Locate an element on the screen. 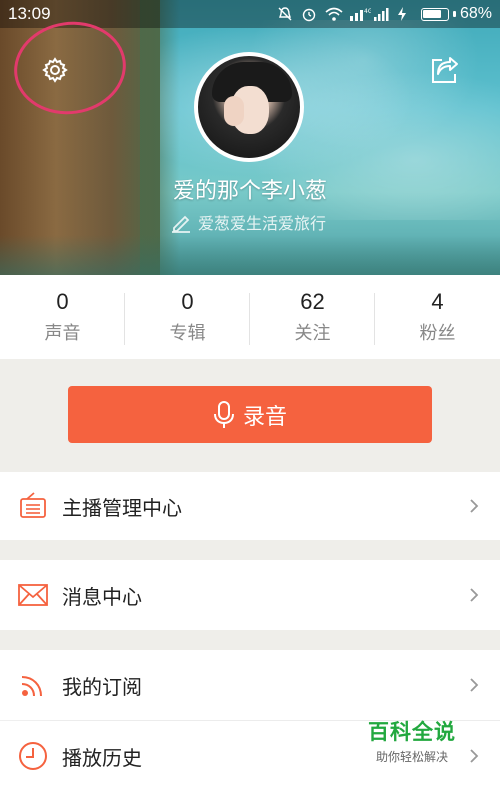 This screenshot has width=500, height=791. share-button is located at coordinates (444, 70).